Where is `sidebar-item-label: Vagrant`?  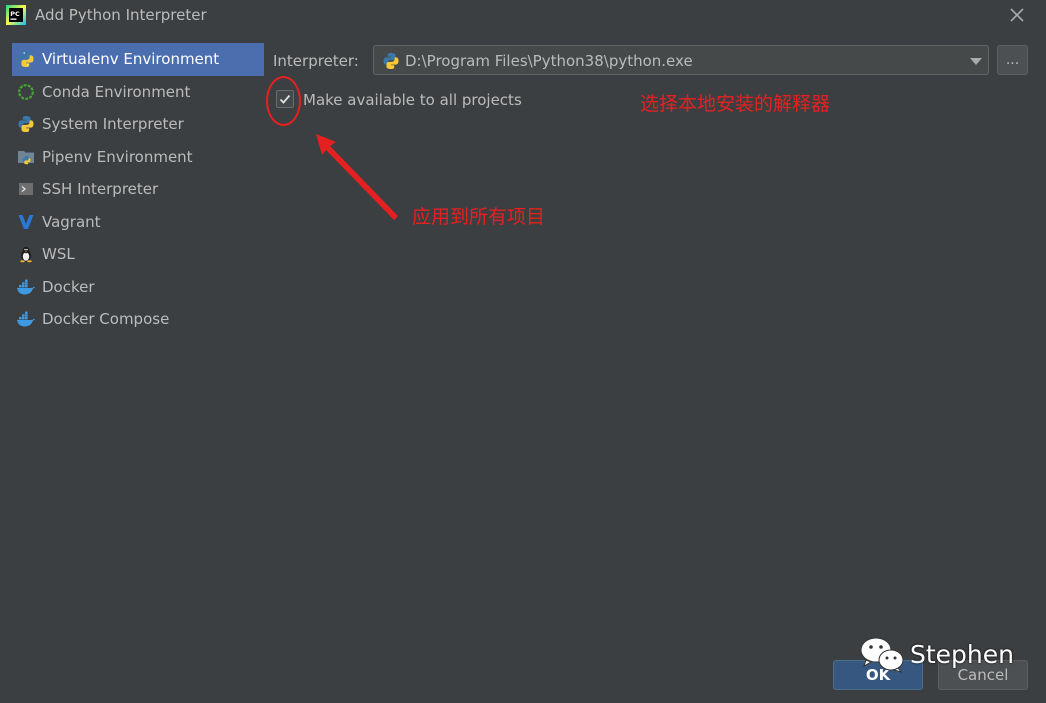 sidebar-item-label: Vagrant is located at coordinates (71, 221).